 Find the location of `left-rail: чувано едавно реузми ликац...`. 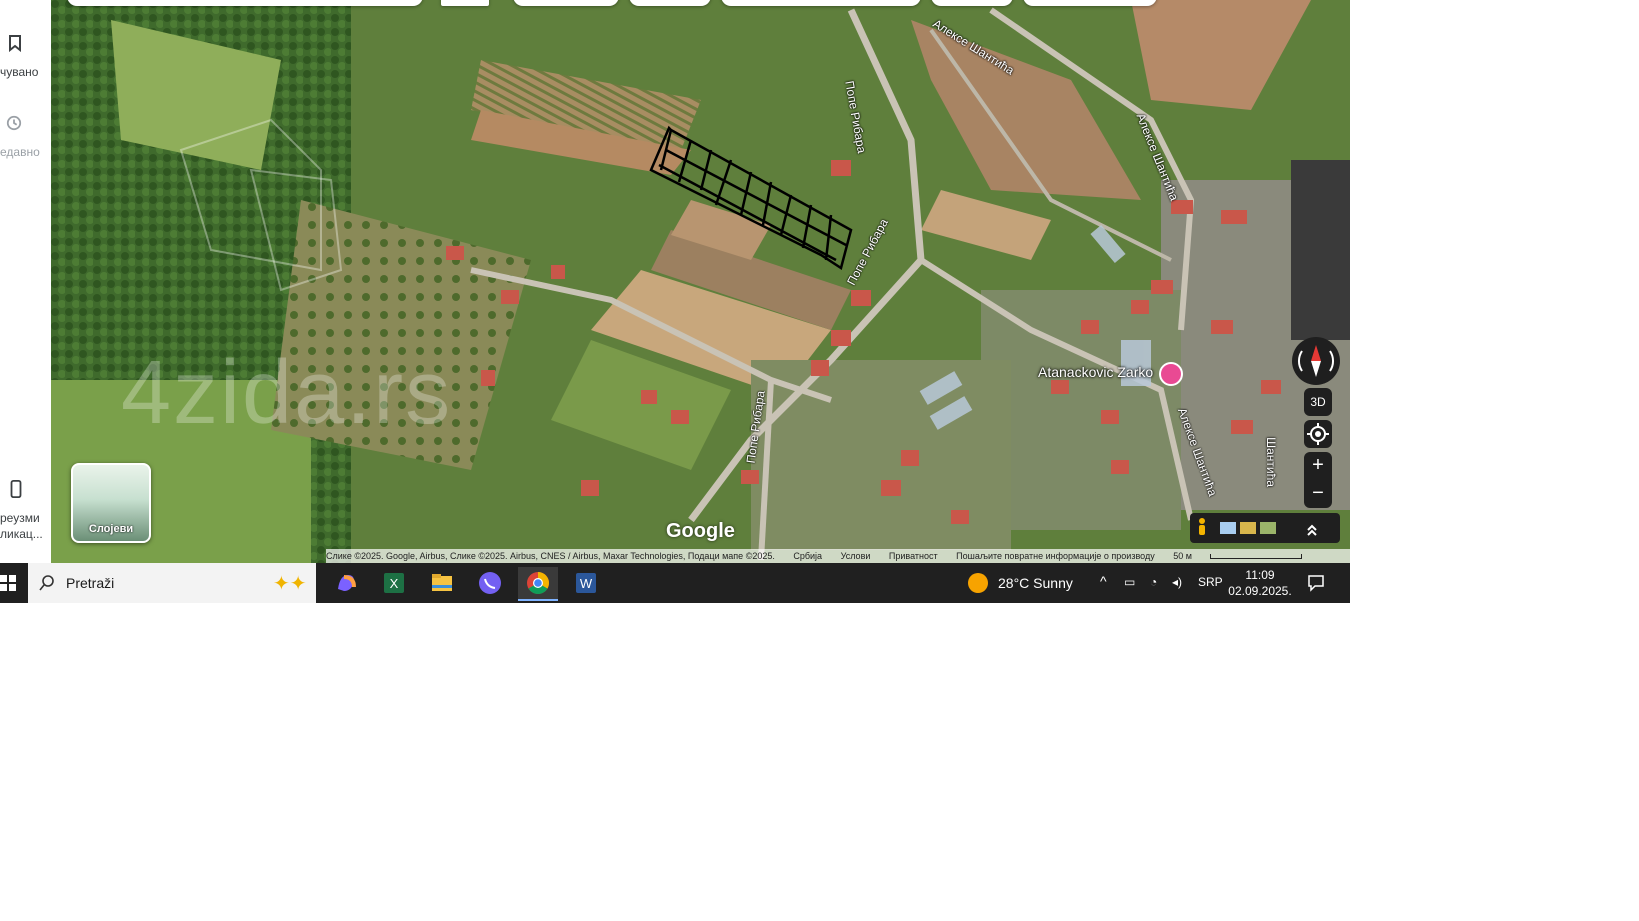

left-rail: чувано едавно реузми ликац... is located at coordinates (26, 281).